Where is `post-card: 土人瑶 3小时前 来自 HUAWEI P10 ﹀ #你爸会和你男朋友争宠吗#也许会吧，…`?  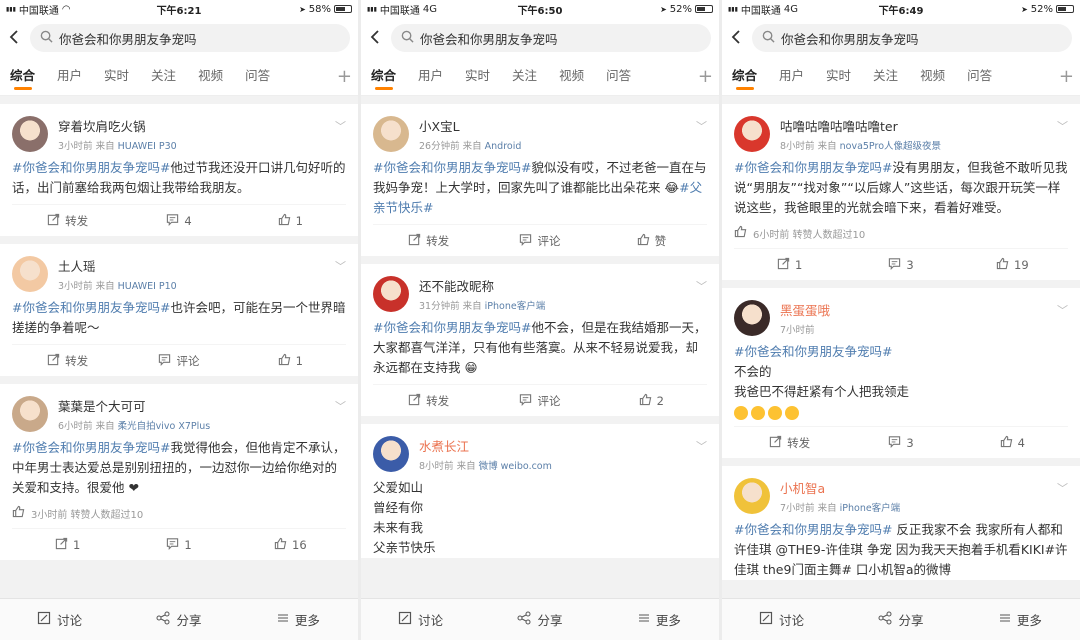
post-card: 土人瑶 3小时前 来自 HUAWEI P10 ﹀ #你爸会和你男朋友争宠吗#也许会吧，… is located at coordinates (179, 310).